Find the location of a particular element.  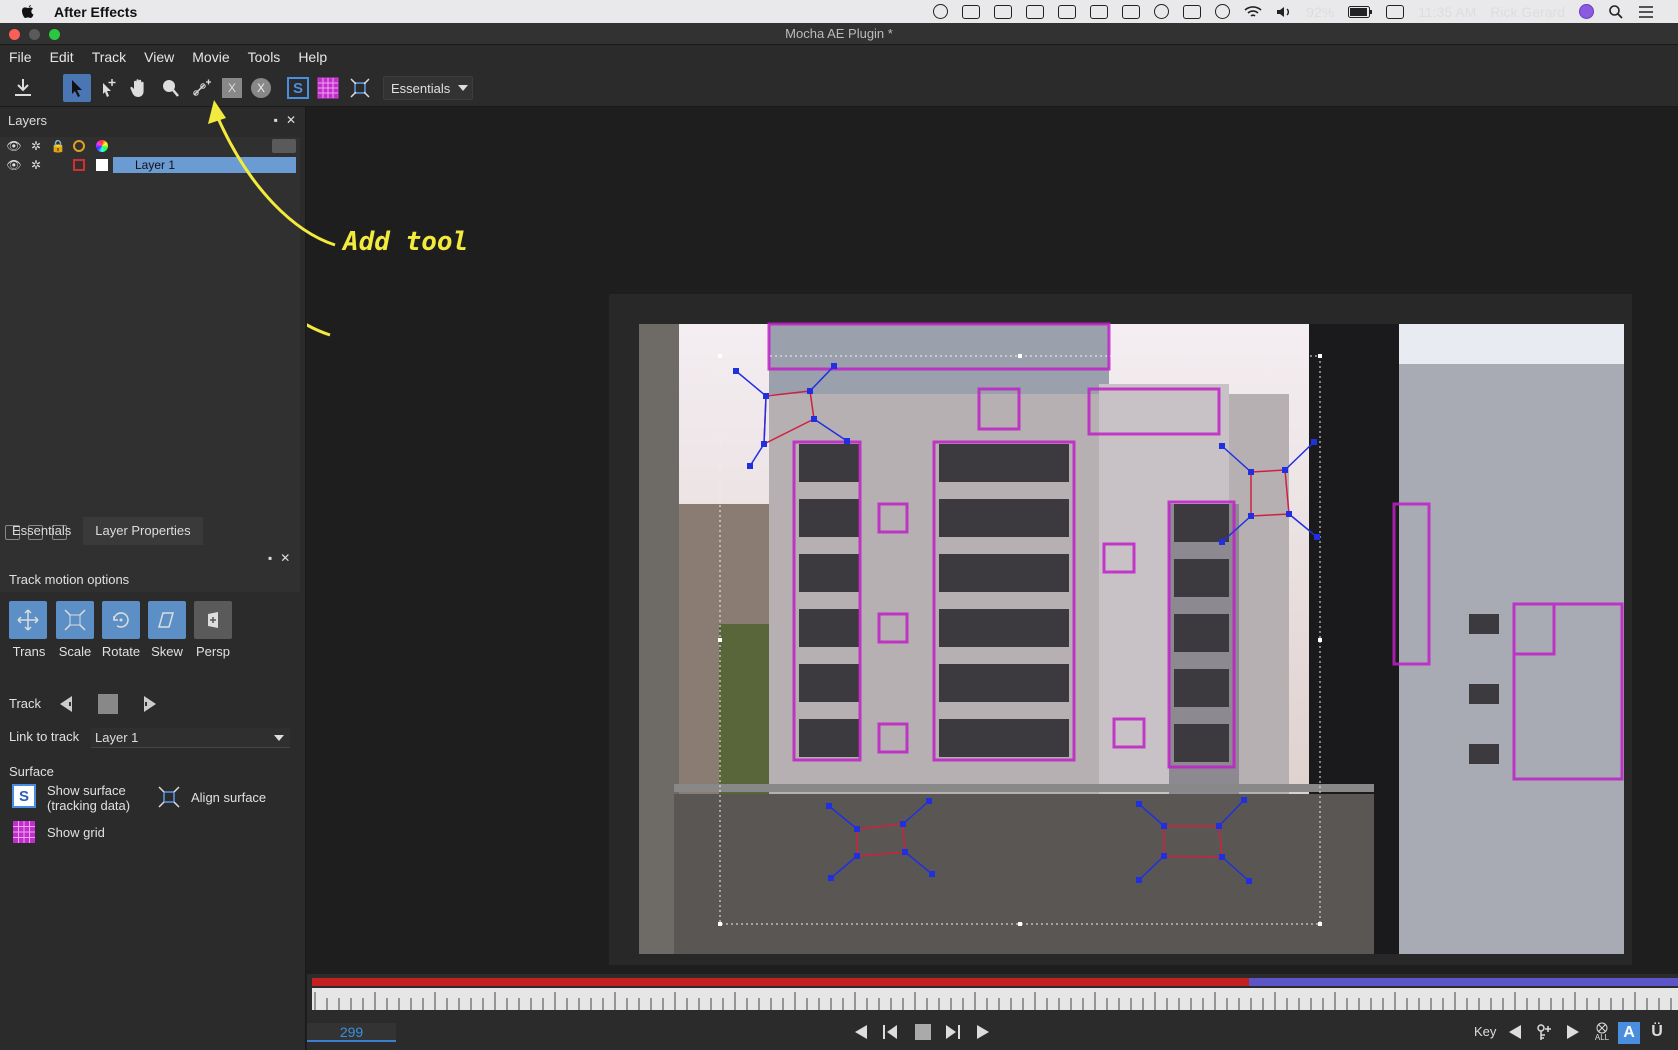

select-tool-icon is located at coordinates (77, 88).